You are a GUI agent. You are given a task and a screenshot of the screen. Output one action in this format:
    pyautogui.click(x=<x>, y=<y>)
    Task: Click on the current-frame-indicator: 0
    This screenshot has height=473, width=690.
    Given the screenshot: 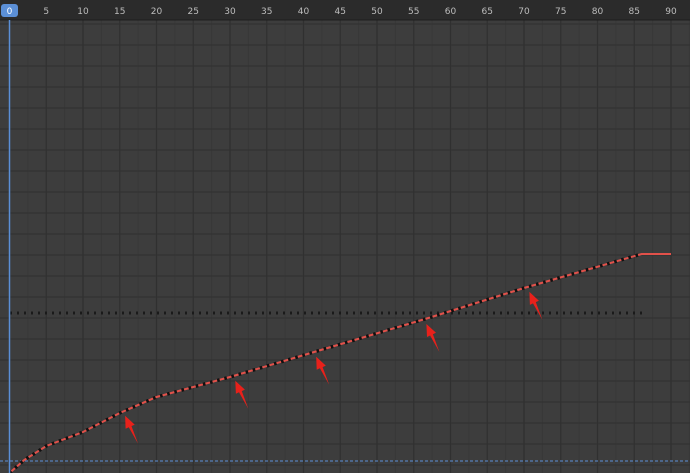 What is the action you would take?
    pyautogui.click(x=9, y=10)
    